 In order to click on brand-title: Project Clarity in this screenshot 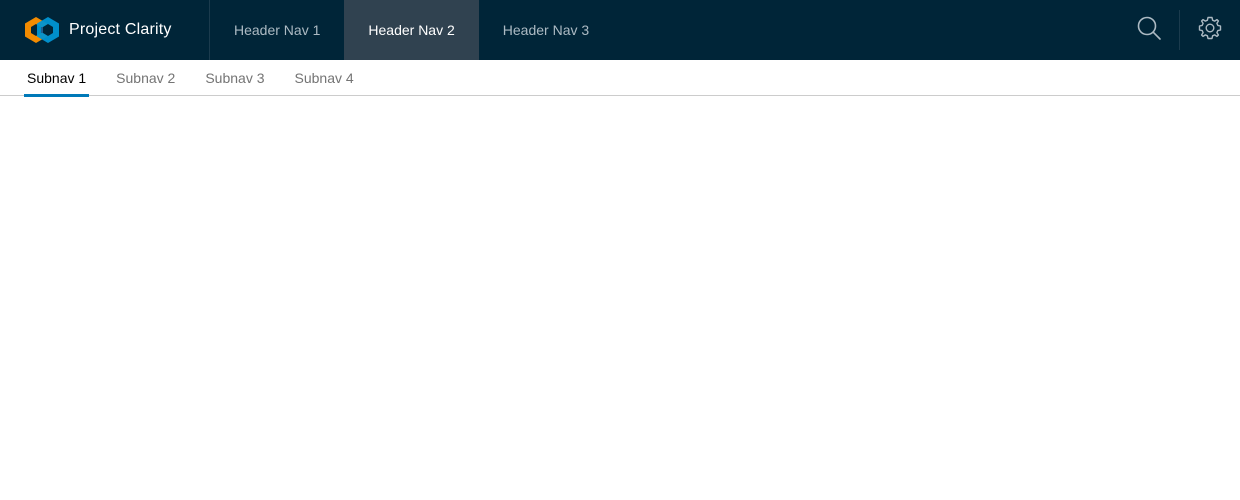, I will do `click(120, 29)`.